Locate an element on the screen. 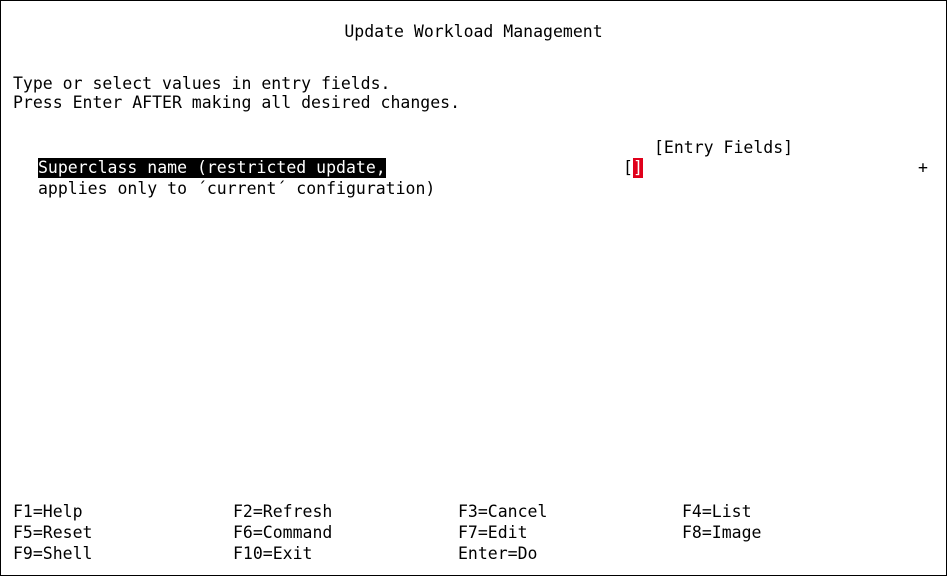  enter-do-key: Enter=Do is located at coordinates (497, 554).